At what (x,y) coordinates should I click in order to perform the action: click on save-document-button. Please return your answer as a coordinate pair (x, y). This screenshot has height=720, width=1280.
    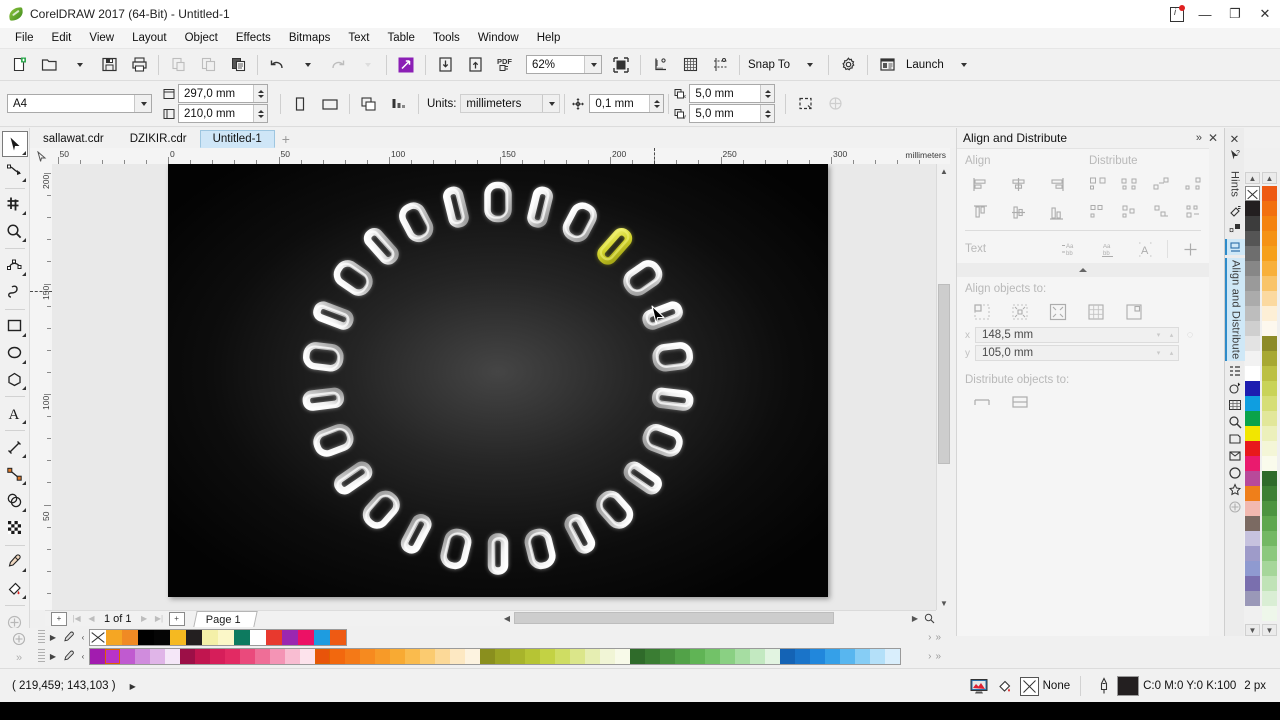
    Looking at the image, I should click on (109, 65).